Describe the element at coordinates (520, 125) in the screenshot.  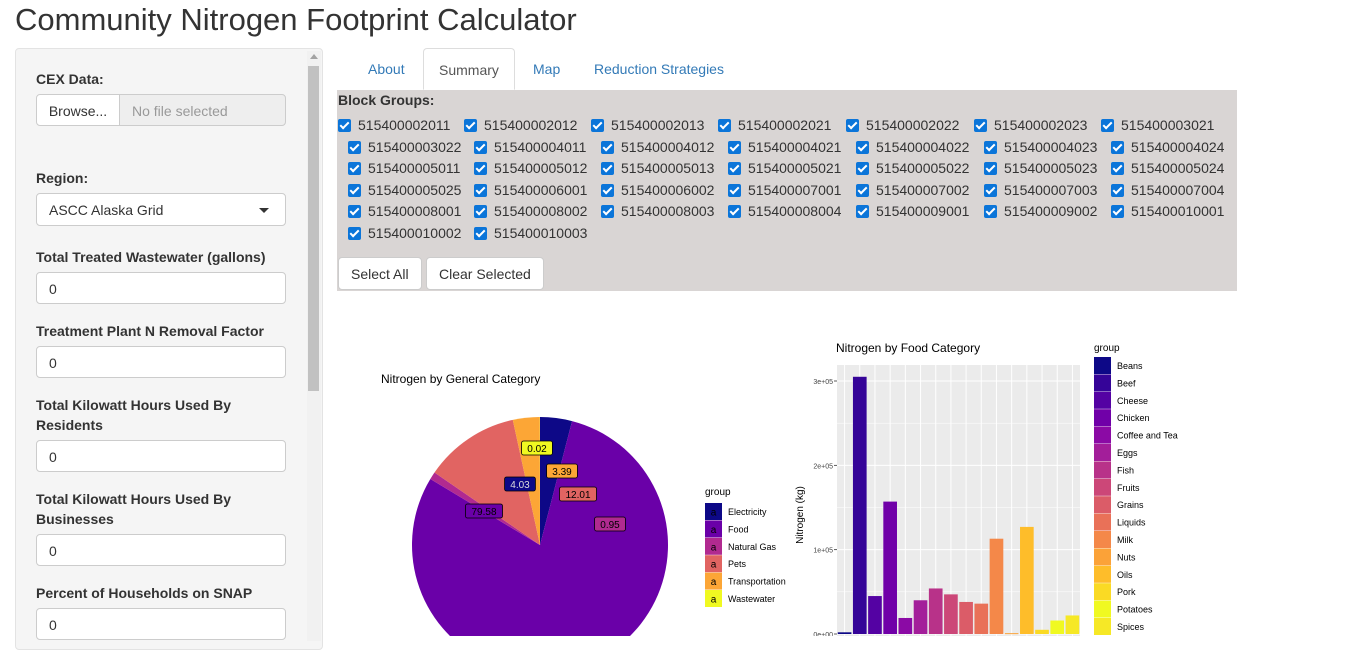
I see `block-group-checkbox: 515400002012` at that location.